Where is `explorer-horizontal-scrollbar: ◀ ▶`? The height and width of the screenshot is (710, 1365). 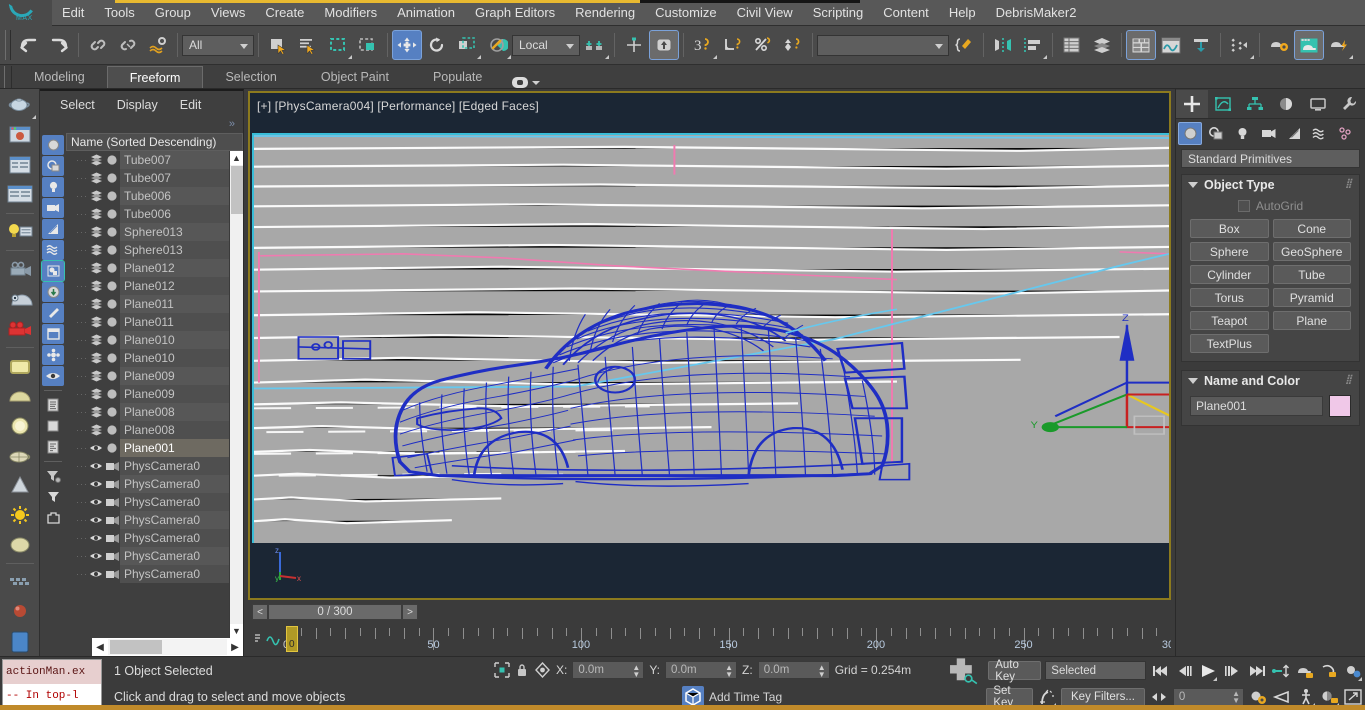 explorer-horizontal-scrollbar: ◀ ▶ is located at coordinates (167, 647).